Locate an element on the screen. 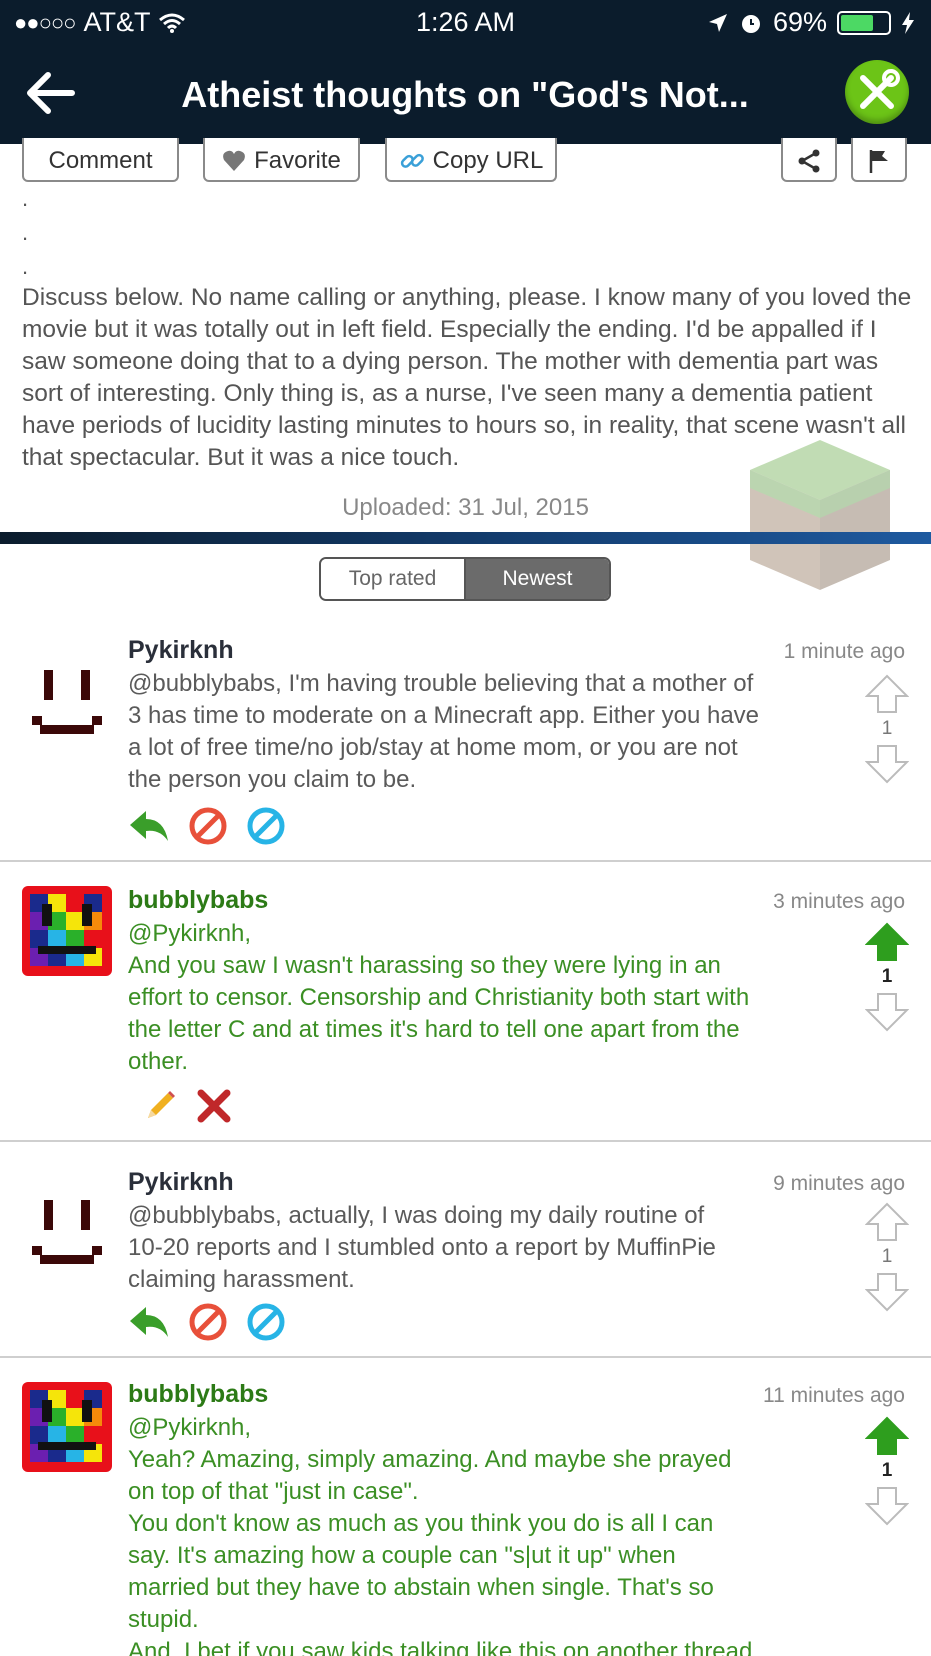  comment-timestamp: 1 minute ago is located at coordinates (844, 651).